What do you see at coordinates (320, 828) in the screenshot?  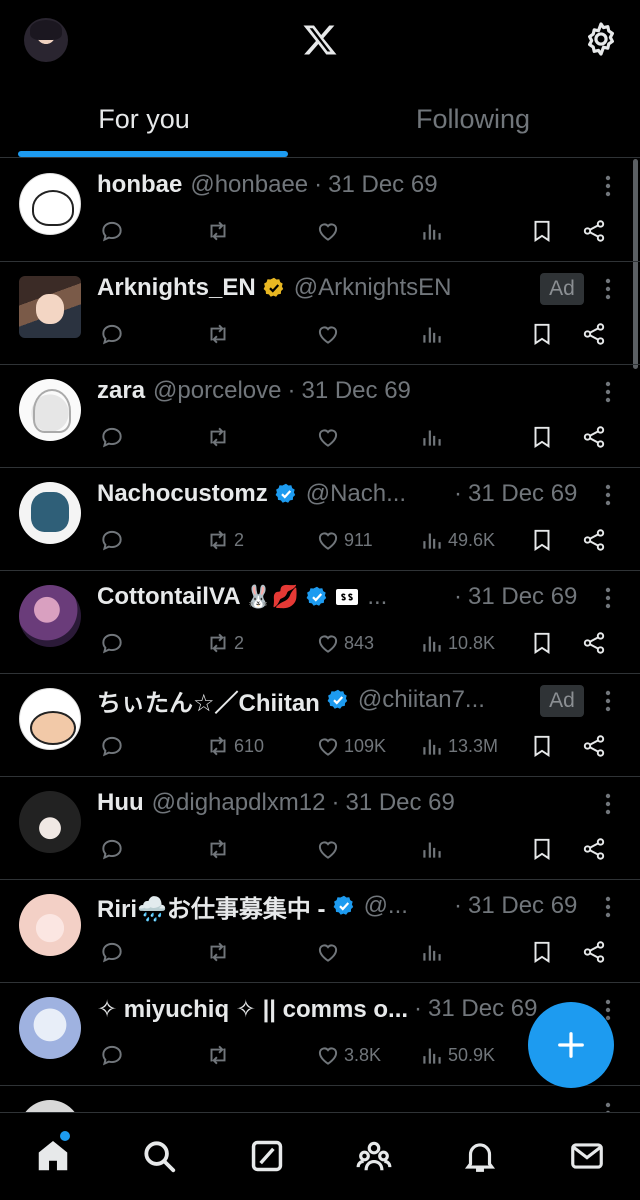 I see `post-item: Huu @dighapdlxm12 · 31 Dec 69` at bounding box center [320, 828].